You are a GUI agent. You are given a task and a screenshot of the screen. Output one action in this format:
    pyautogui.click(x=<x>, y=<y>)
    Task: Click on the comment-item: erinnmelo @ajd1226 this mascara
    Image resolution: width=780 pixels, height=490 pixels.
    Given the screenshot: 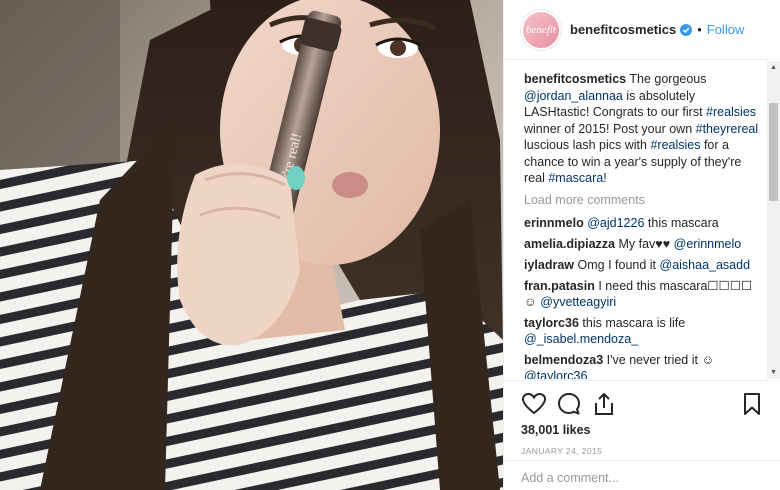 What is the action you would take?
    pyautogui.click(x=643, y=223)
    